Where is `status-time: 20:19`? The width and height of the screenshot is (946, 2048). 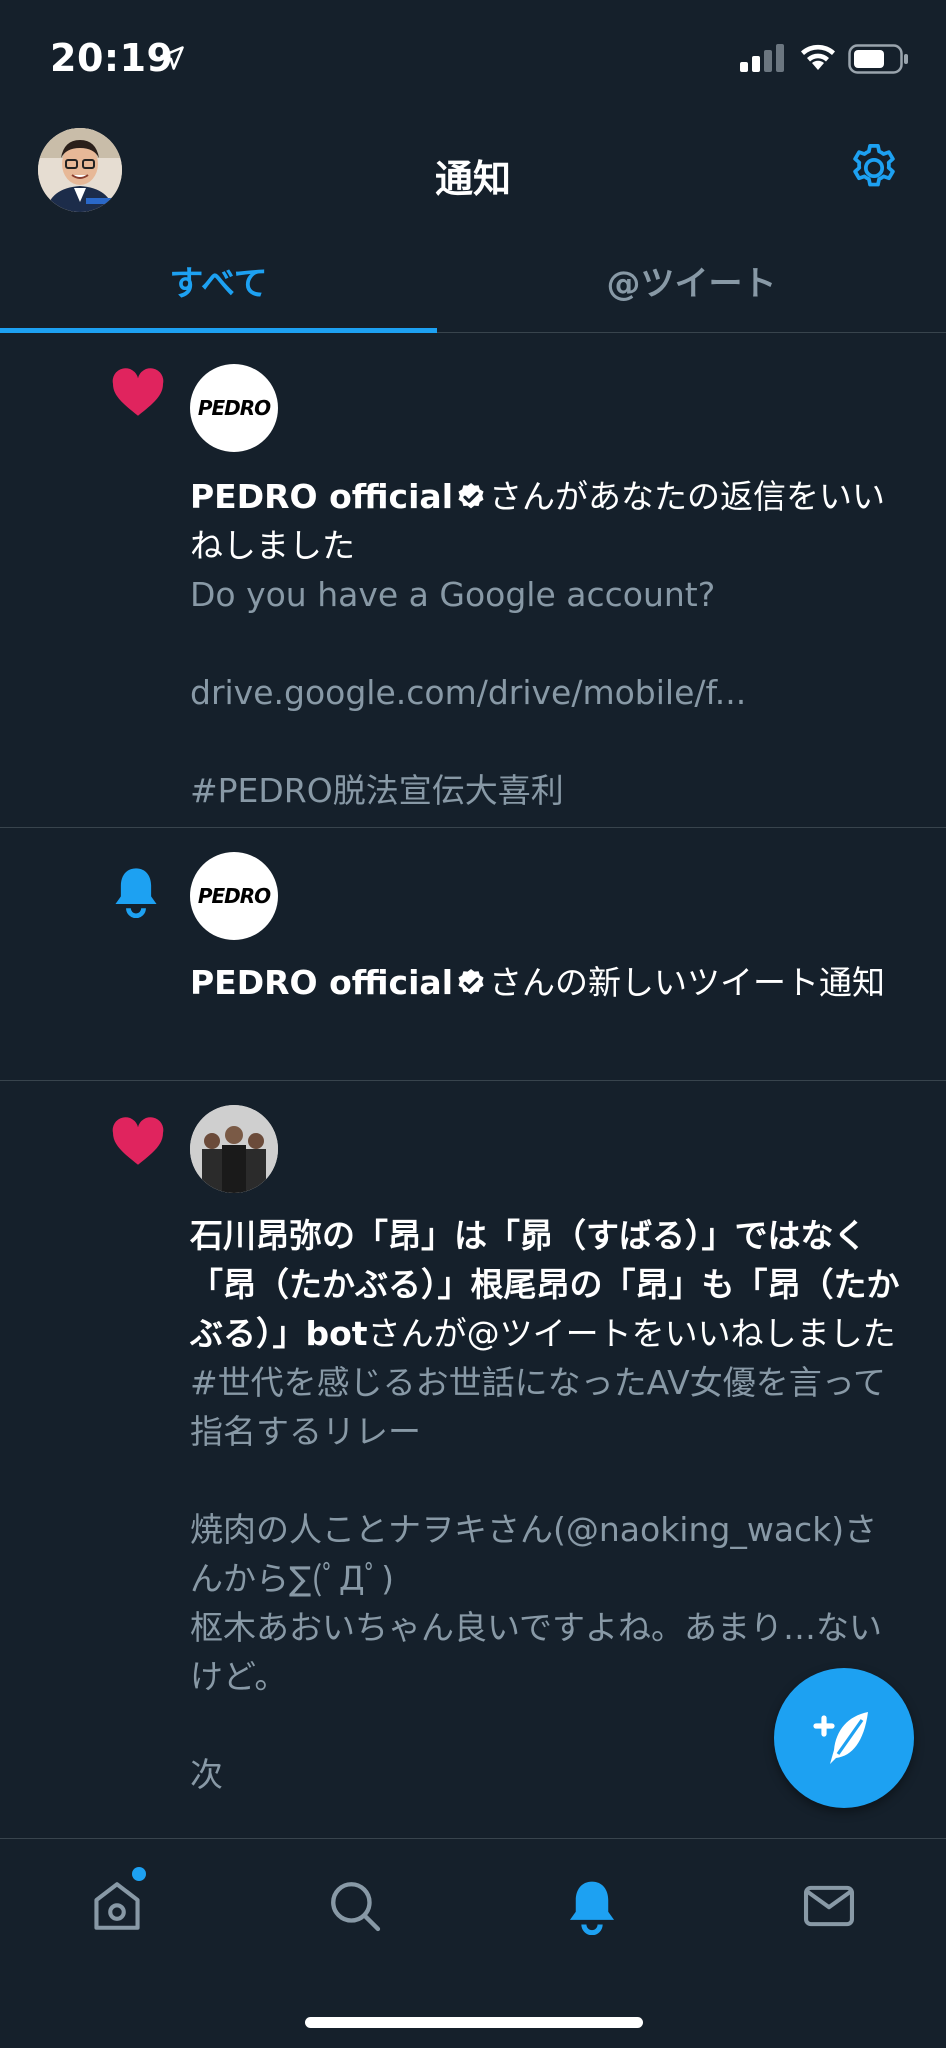 status-time: 20:19 is located at coordinates (112, 58).